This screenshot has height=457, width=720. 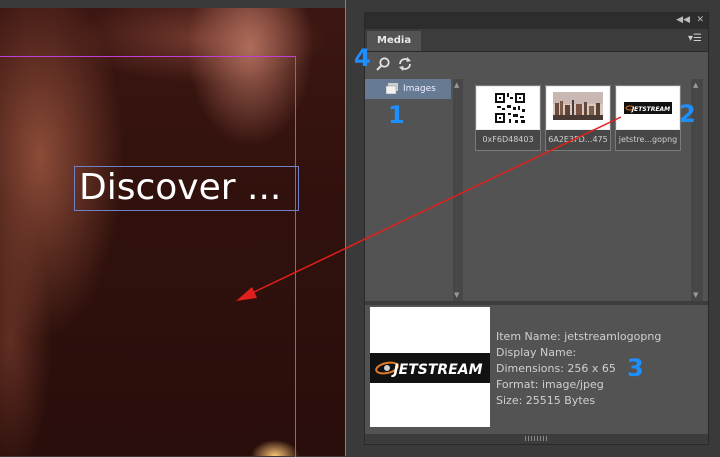 I want to click on thumbnail-caption: 0xF6D48403, so click(x=508, y=140).